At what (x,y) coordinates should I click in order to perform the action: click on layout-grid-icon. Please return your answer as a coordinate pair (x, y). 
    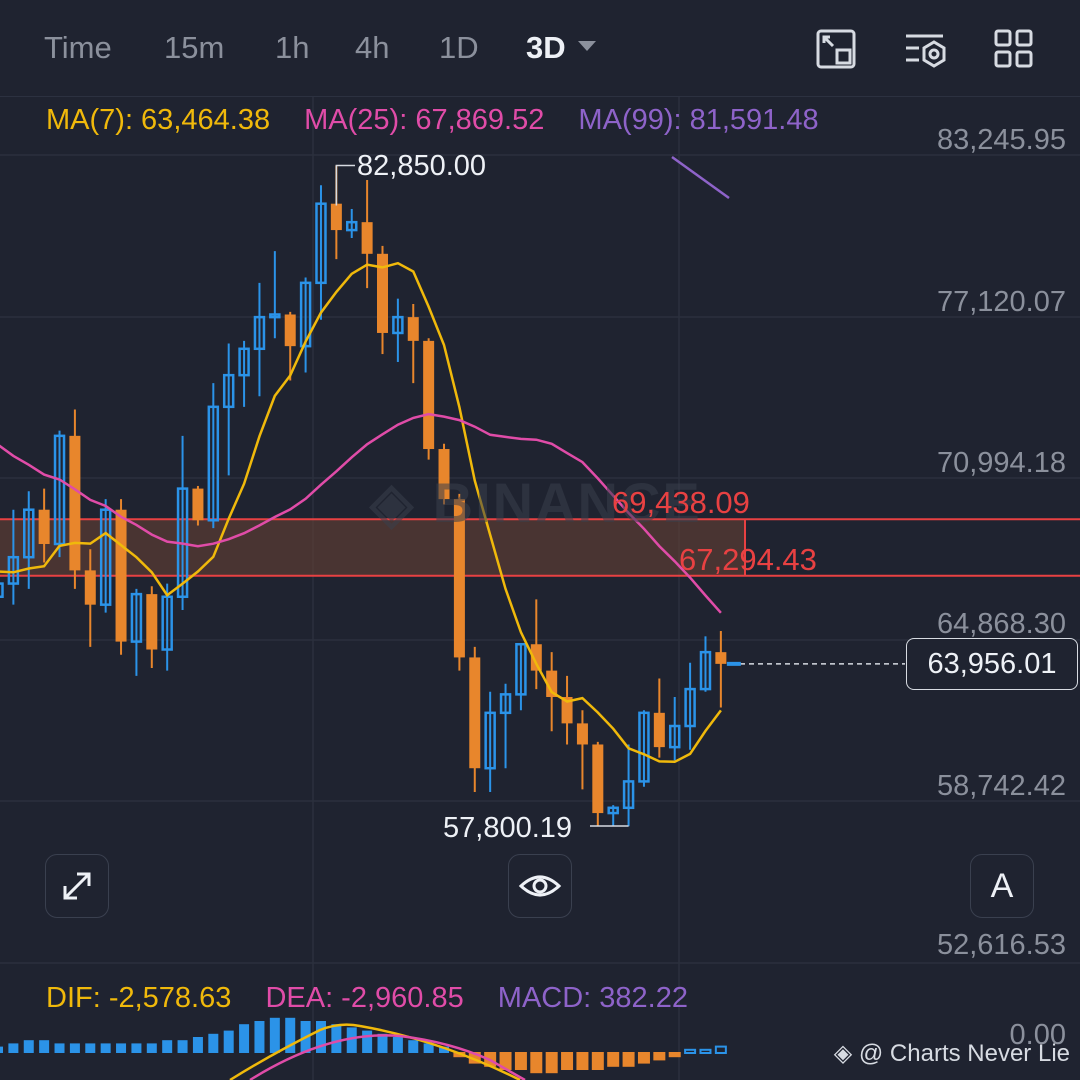
    Looking at the image, I should click on (1014, 49).